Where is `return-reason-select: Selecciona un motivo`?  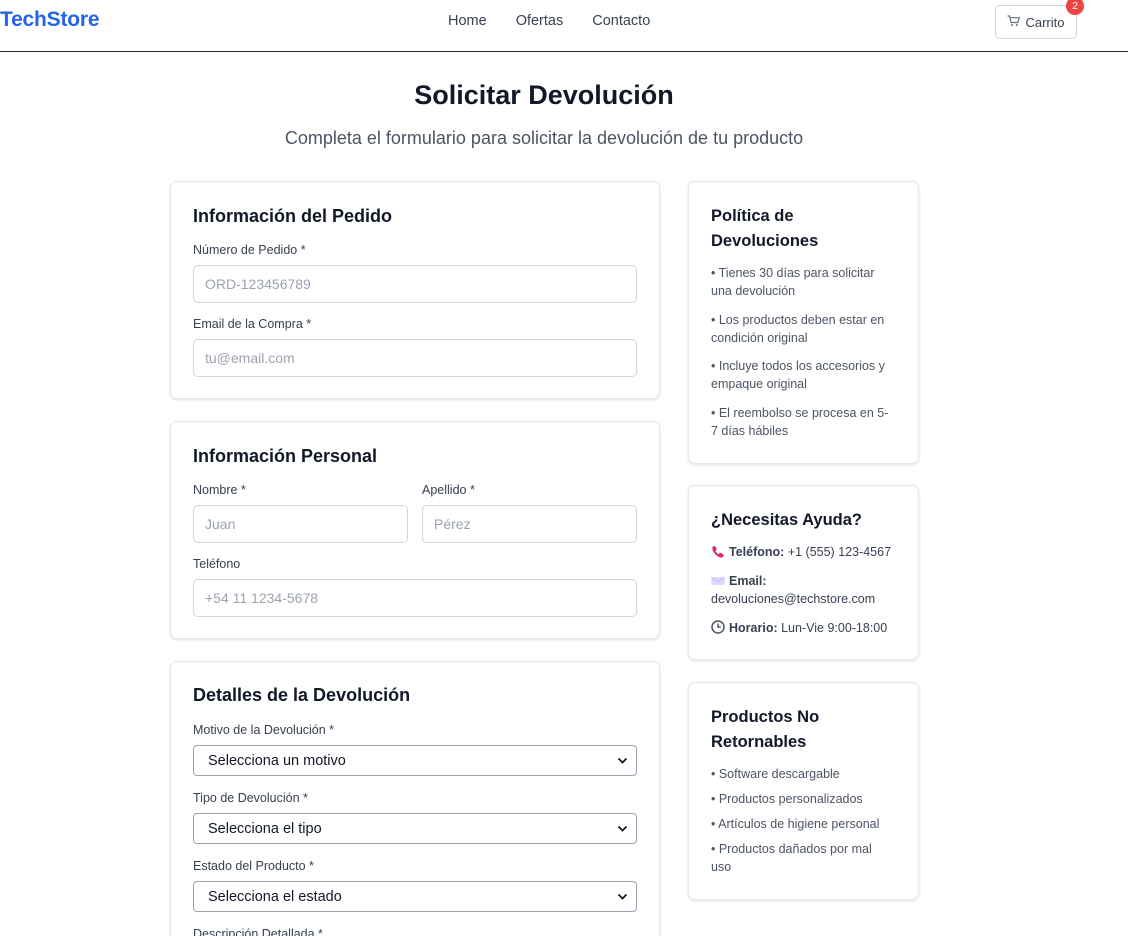
return-reason-select: Selecciona un motivo is located at coordinates (415, 760).